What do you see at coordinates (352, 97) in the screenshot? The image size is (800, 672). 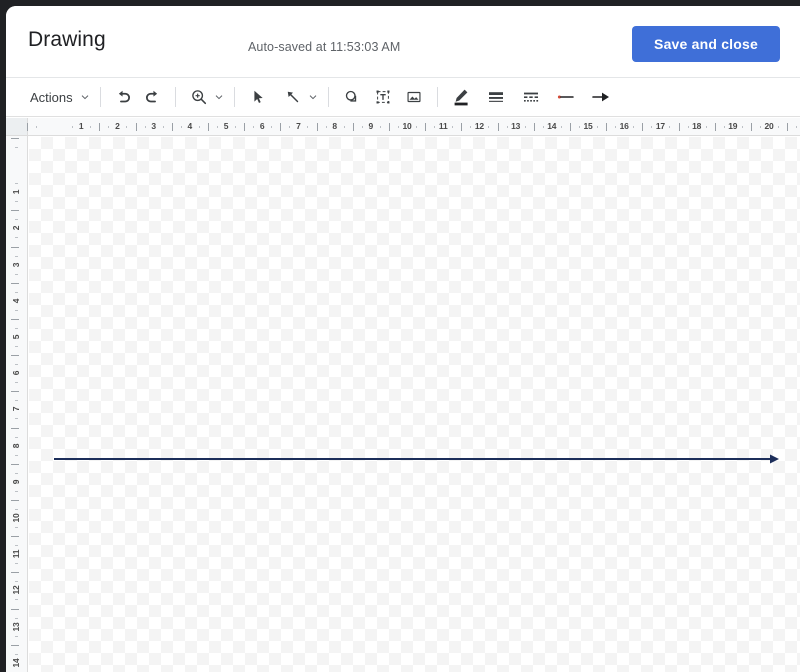 I see `shape-tool` at bounding box center [352, 97].